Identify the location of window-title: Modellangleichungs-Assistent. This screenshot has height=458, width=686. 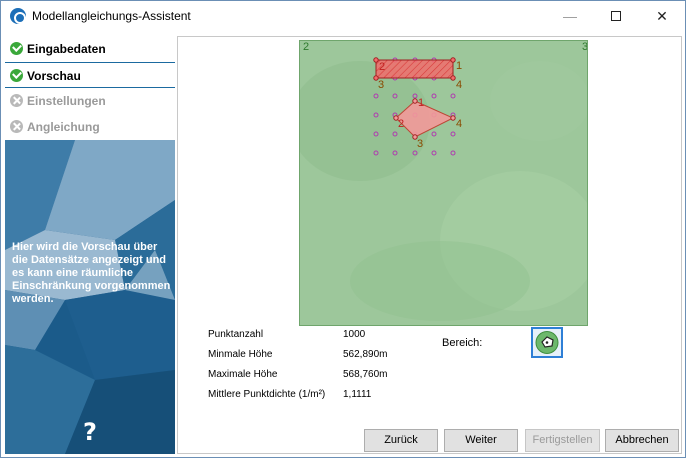
(111, 16).